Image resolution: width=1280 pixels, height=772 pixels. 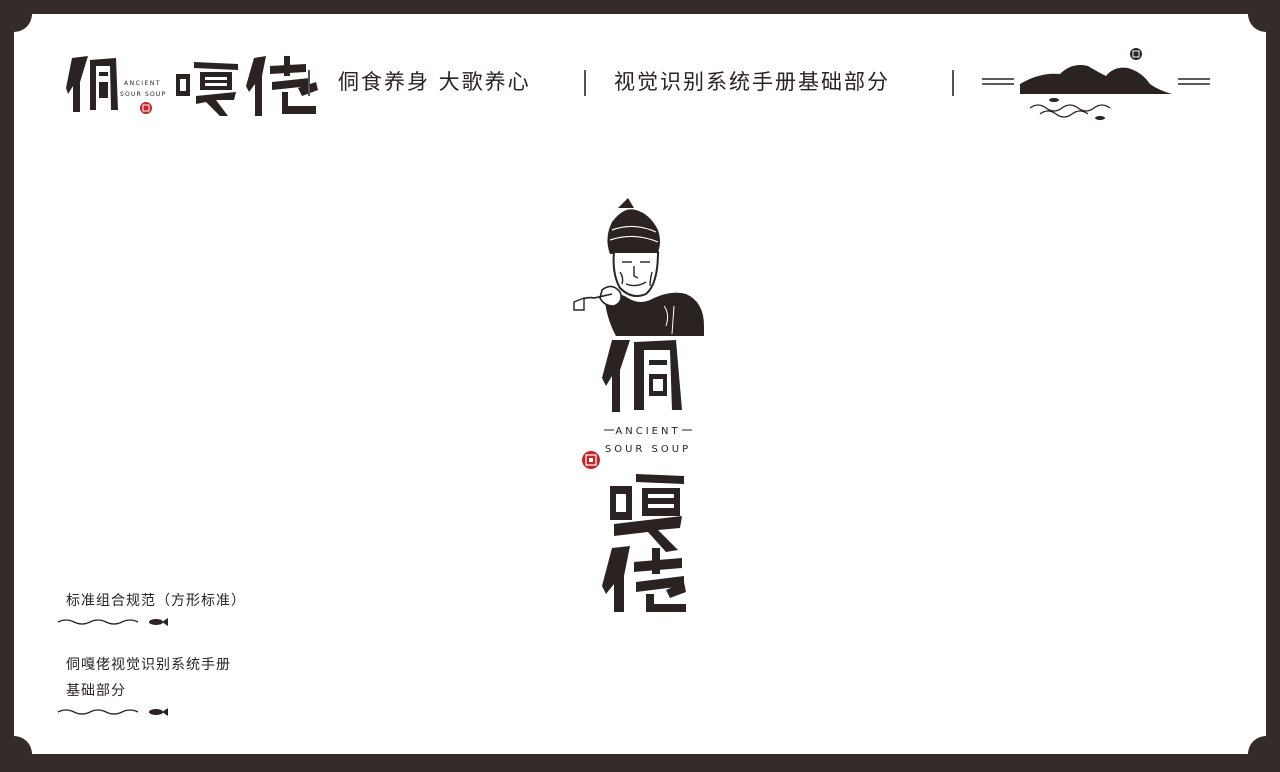 What do you see at coordinates (434, 82) in the screenshot?
I see `header-slogan: 侗食养身 大歌养心` at bounding box center [434, 82].